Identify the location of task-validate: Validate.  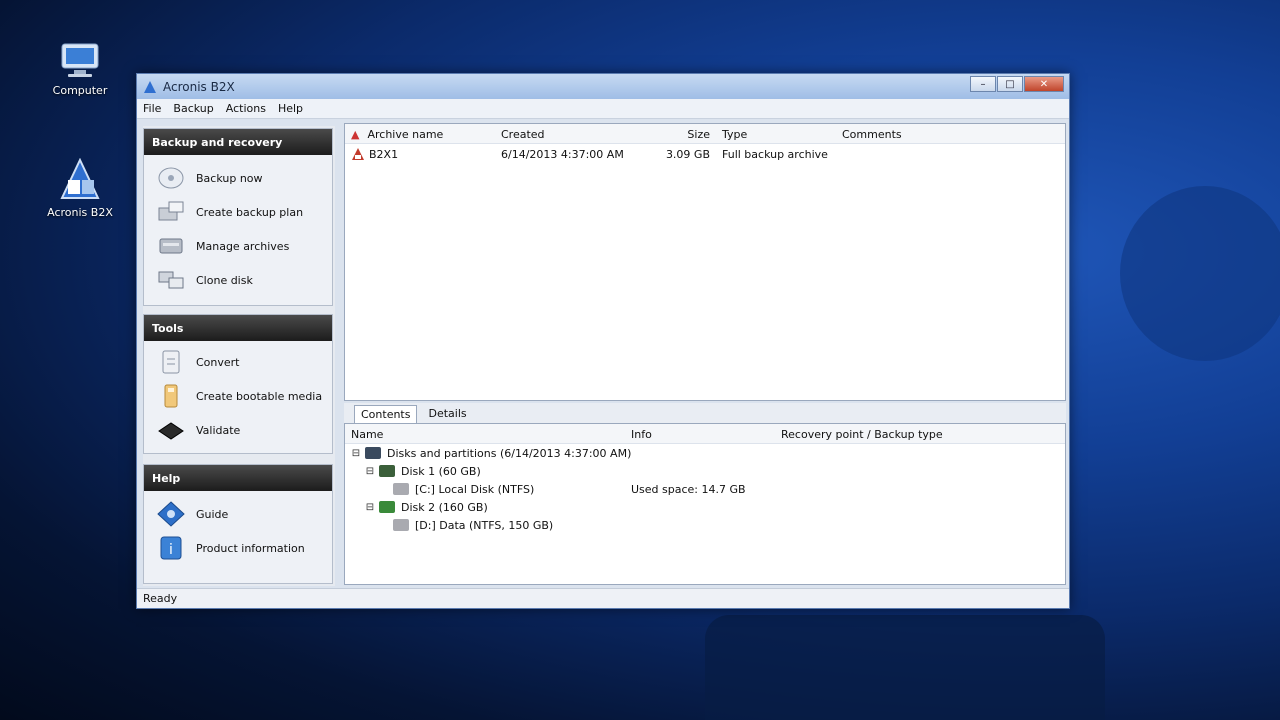
(238, 430).